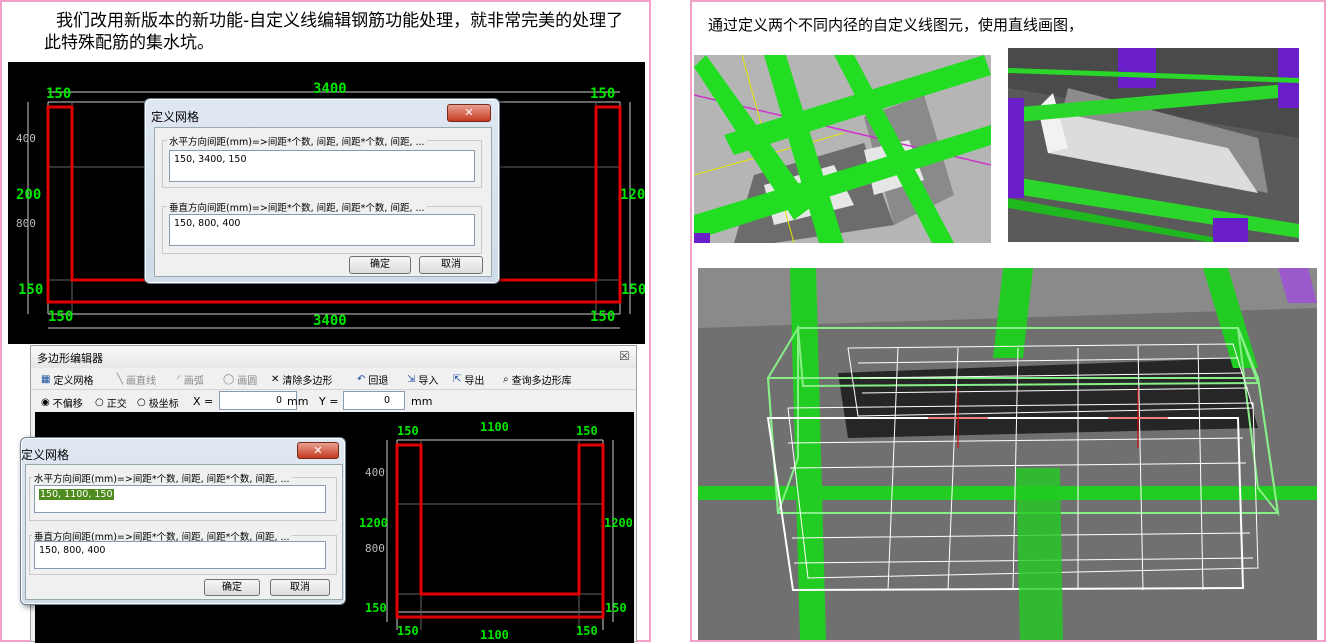 This screenshot has width=1328, height=643. What do you see at coordinates (375, 548) in the screenshot?
I see `ed-dim-left-tick-2: 800` at bounding box center [375, 548].